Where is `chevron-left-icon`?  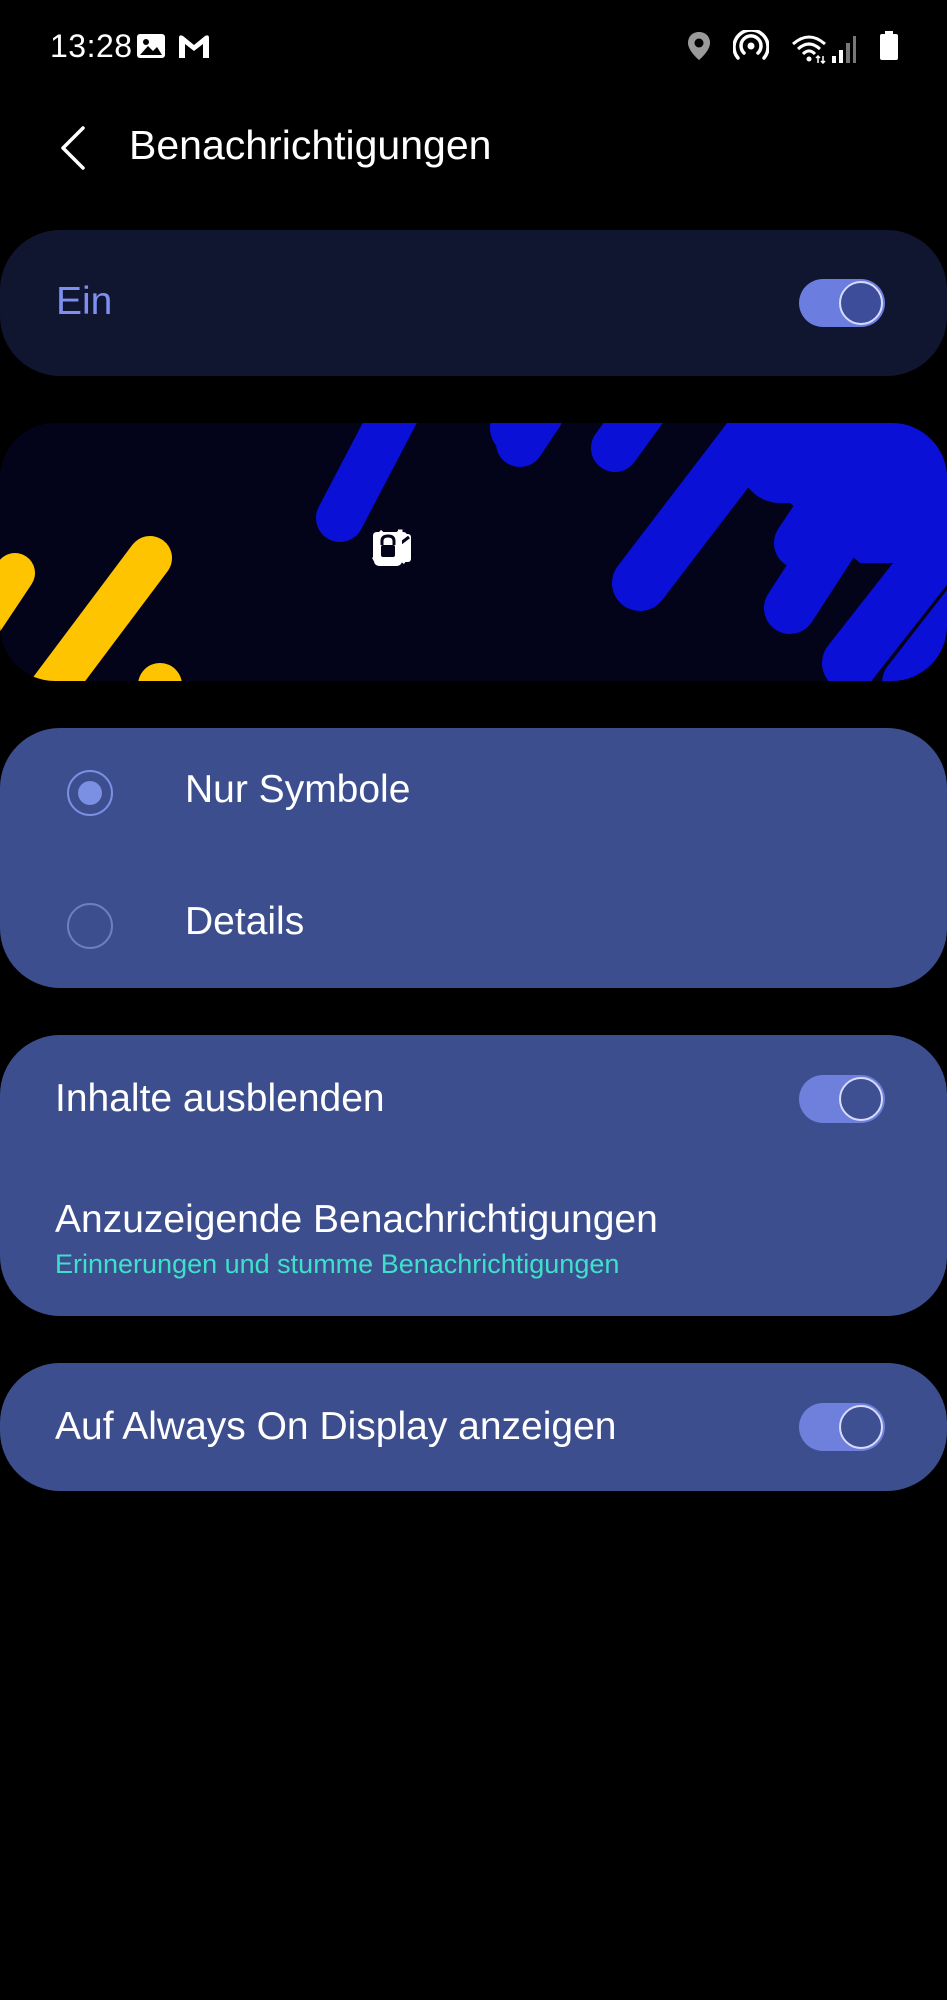 chevron-left-icon is located at coordinates (73, 147).